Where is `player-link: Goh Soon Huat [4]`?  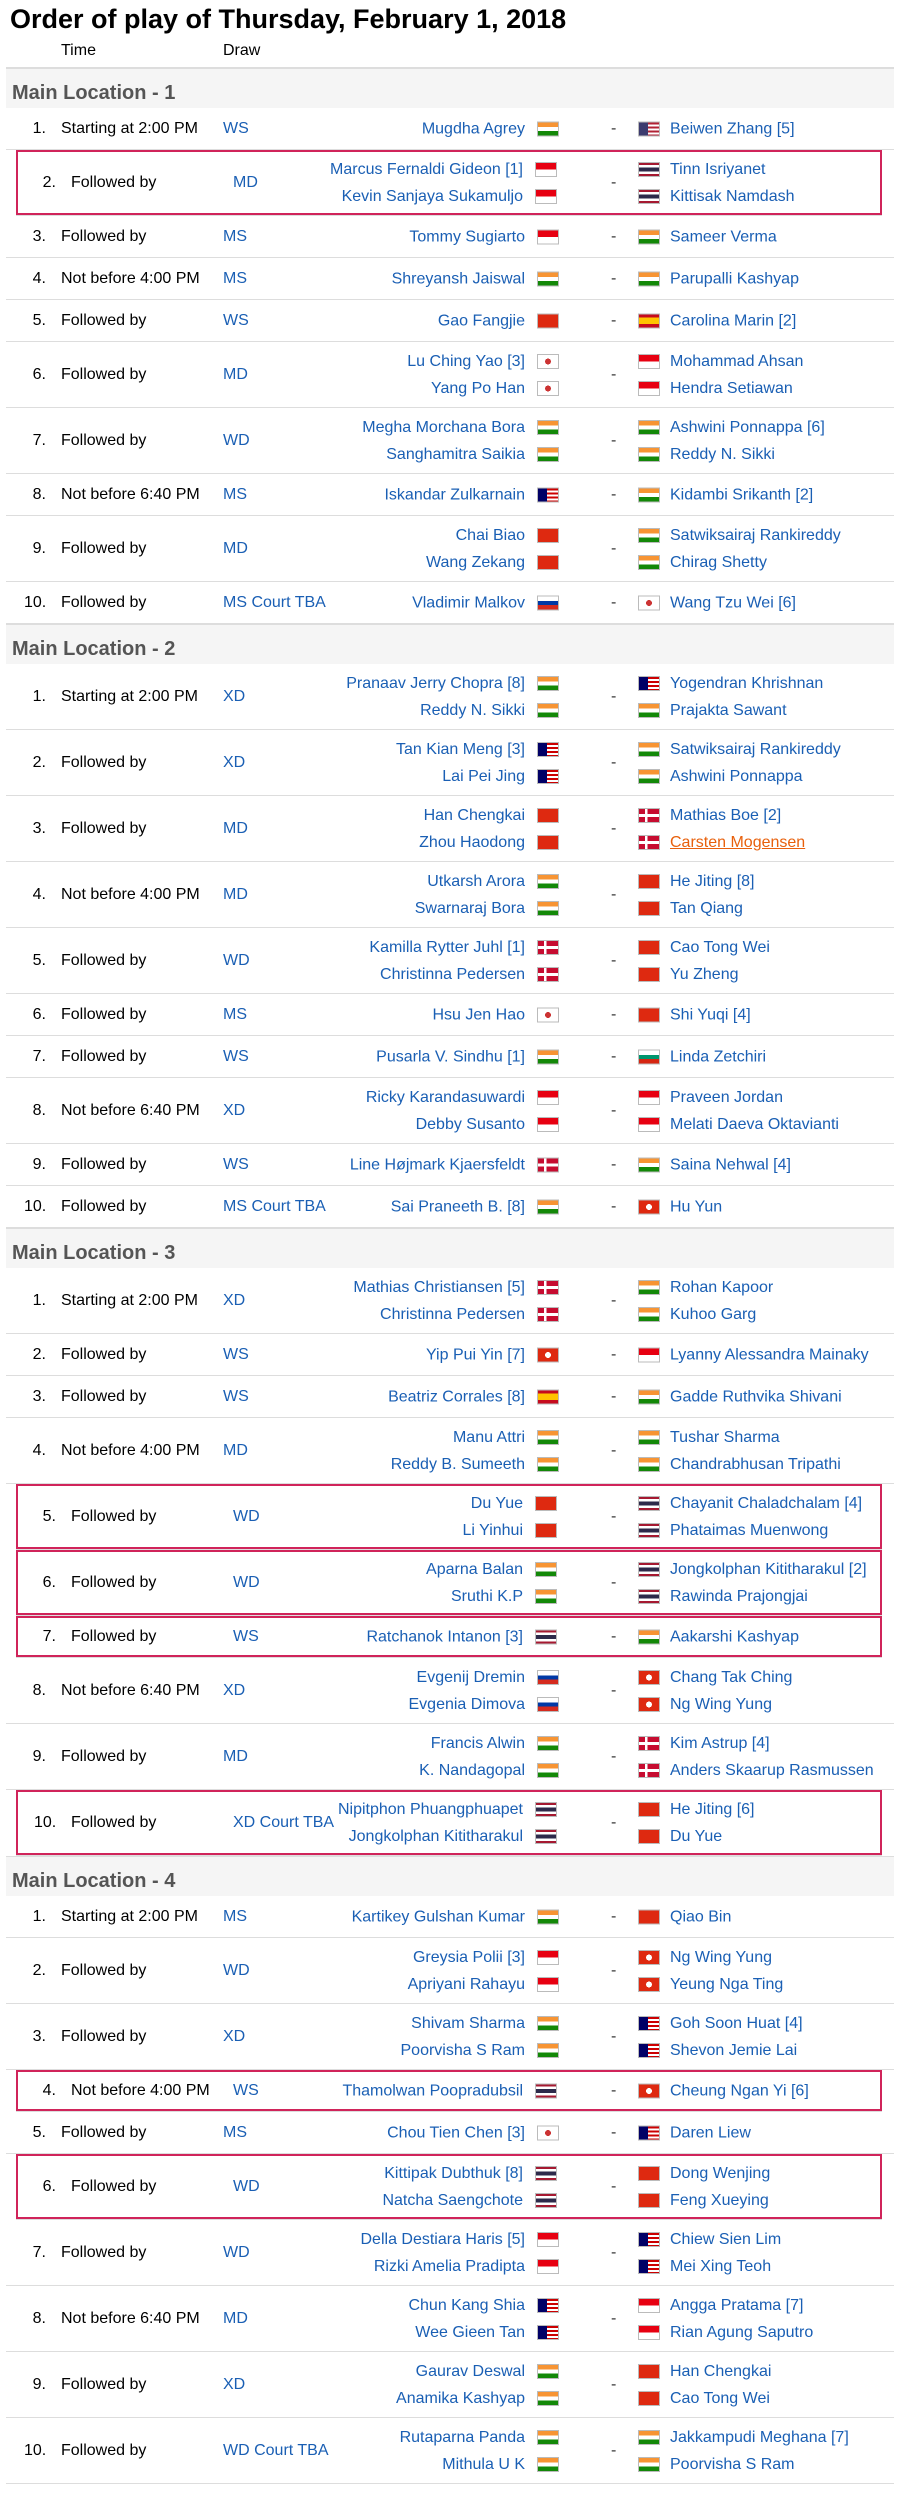
player-link: Goh Soon Huat [4] is located at coordinates (736, 2023).